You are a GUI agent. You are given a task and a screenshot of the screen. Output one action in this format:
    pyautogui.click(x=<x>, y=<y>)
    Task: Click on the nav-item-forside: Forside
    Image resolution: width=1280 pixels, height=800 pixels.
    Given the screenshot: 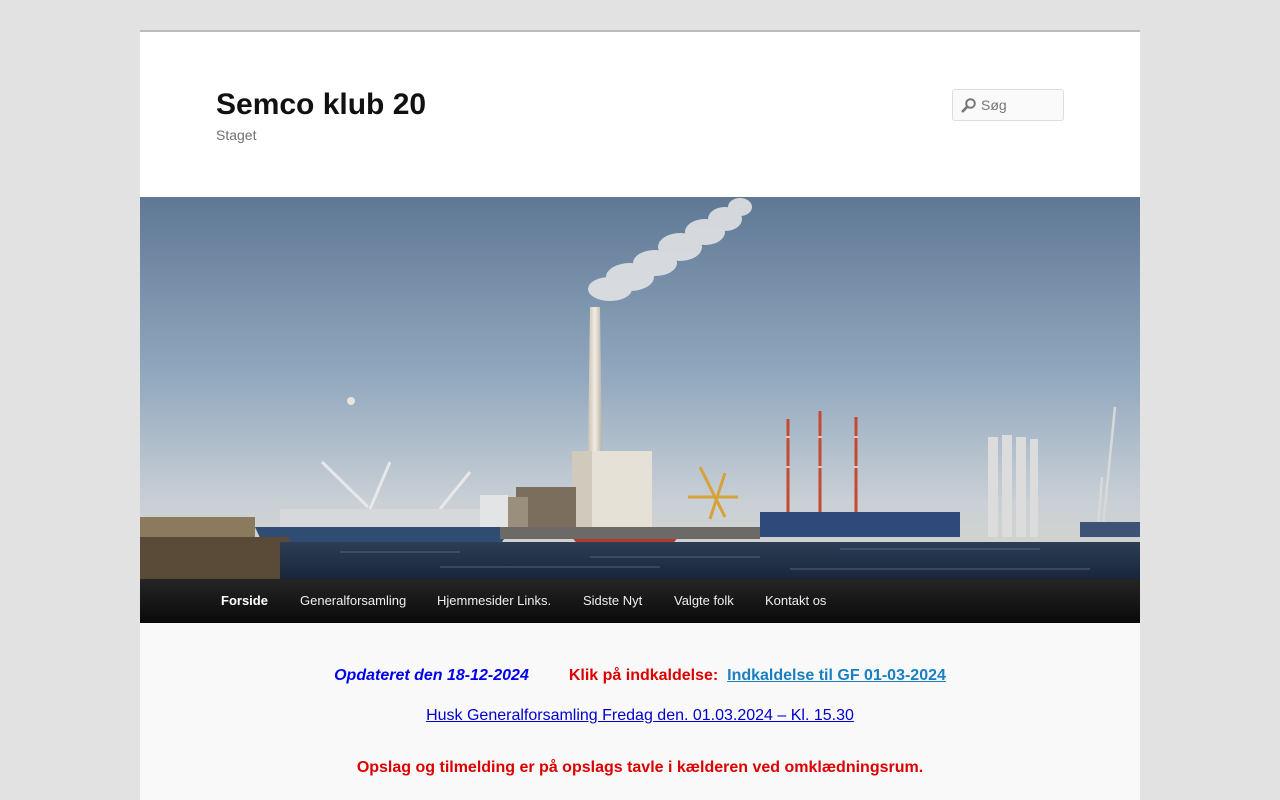 What is the action you would take?
    pyautogui.click(x=244, y=601)
    